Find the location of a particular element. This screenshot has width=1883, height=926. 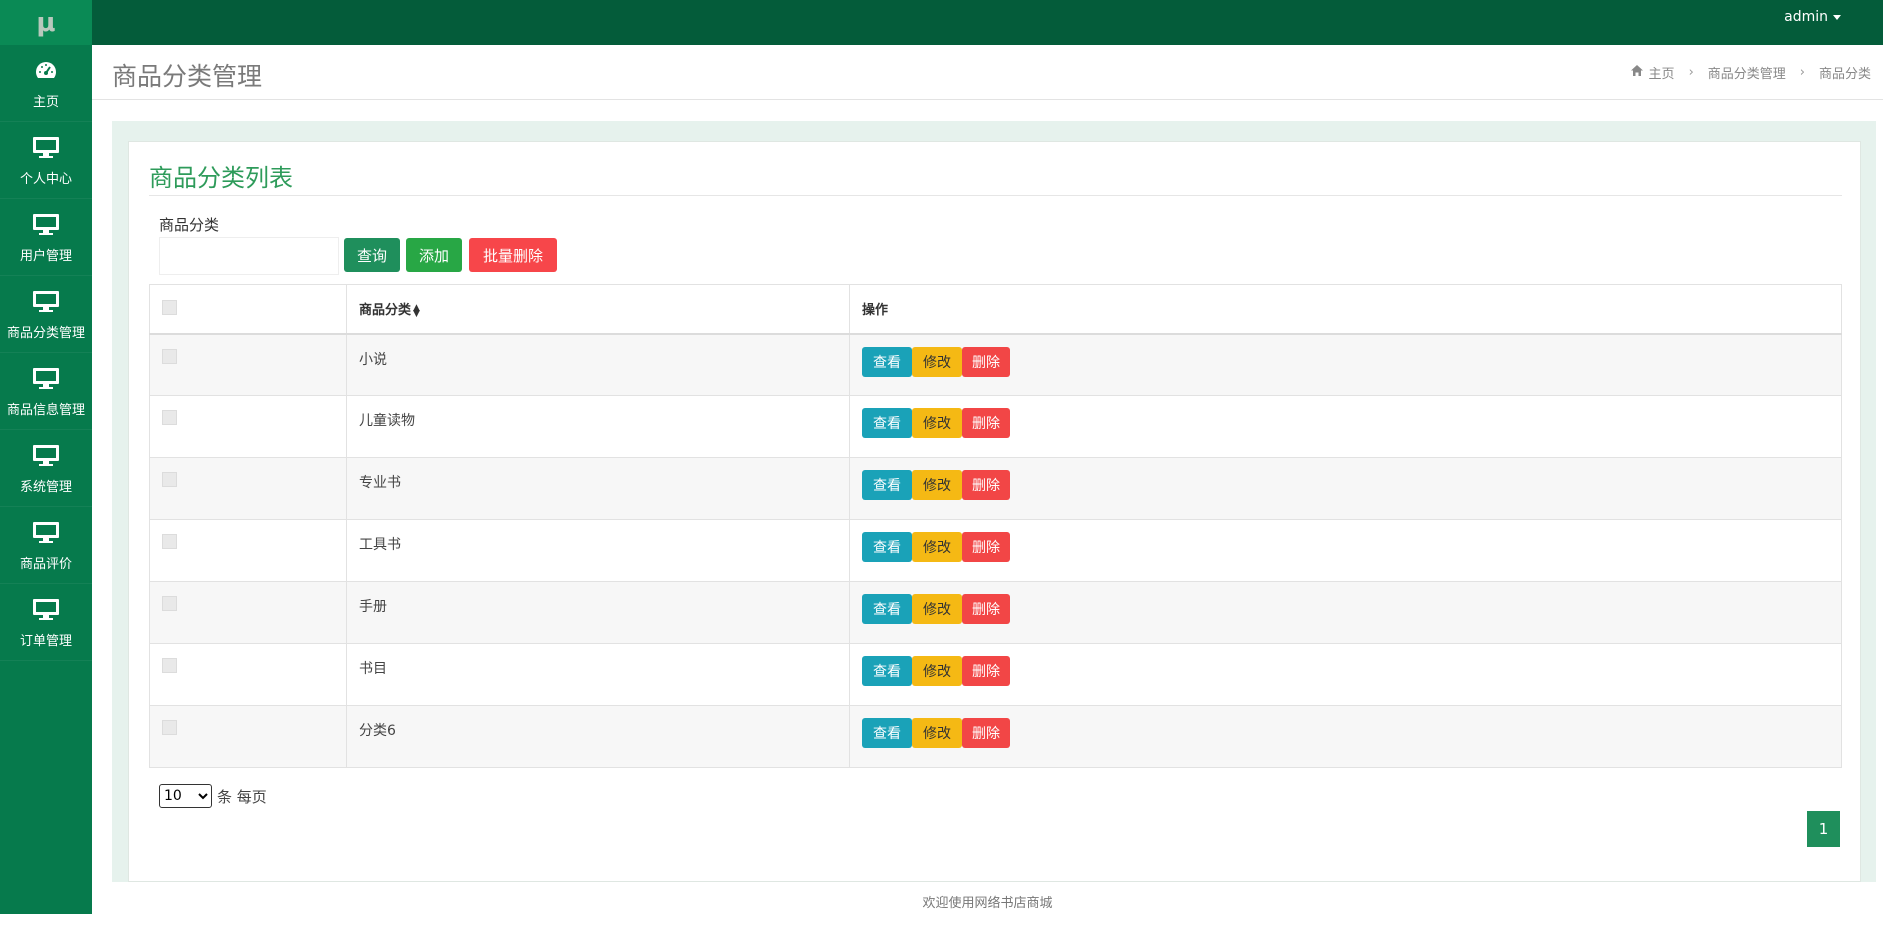

breadcrumb: 主页 › 商品分类管理 › 商品分类 is located at coordinates (1750, 72).